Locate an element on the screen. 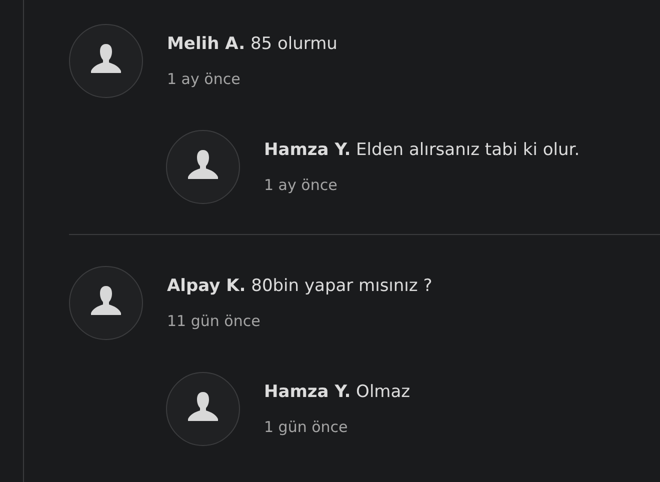 This screenshot has height=482, width=660. comment-text: Alpay K. 80bin yapar mısınız ? is located at coordinates (299, 286).